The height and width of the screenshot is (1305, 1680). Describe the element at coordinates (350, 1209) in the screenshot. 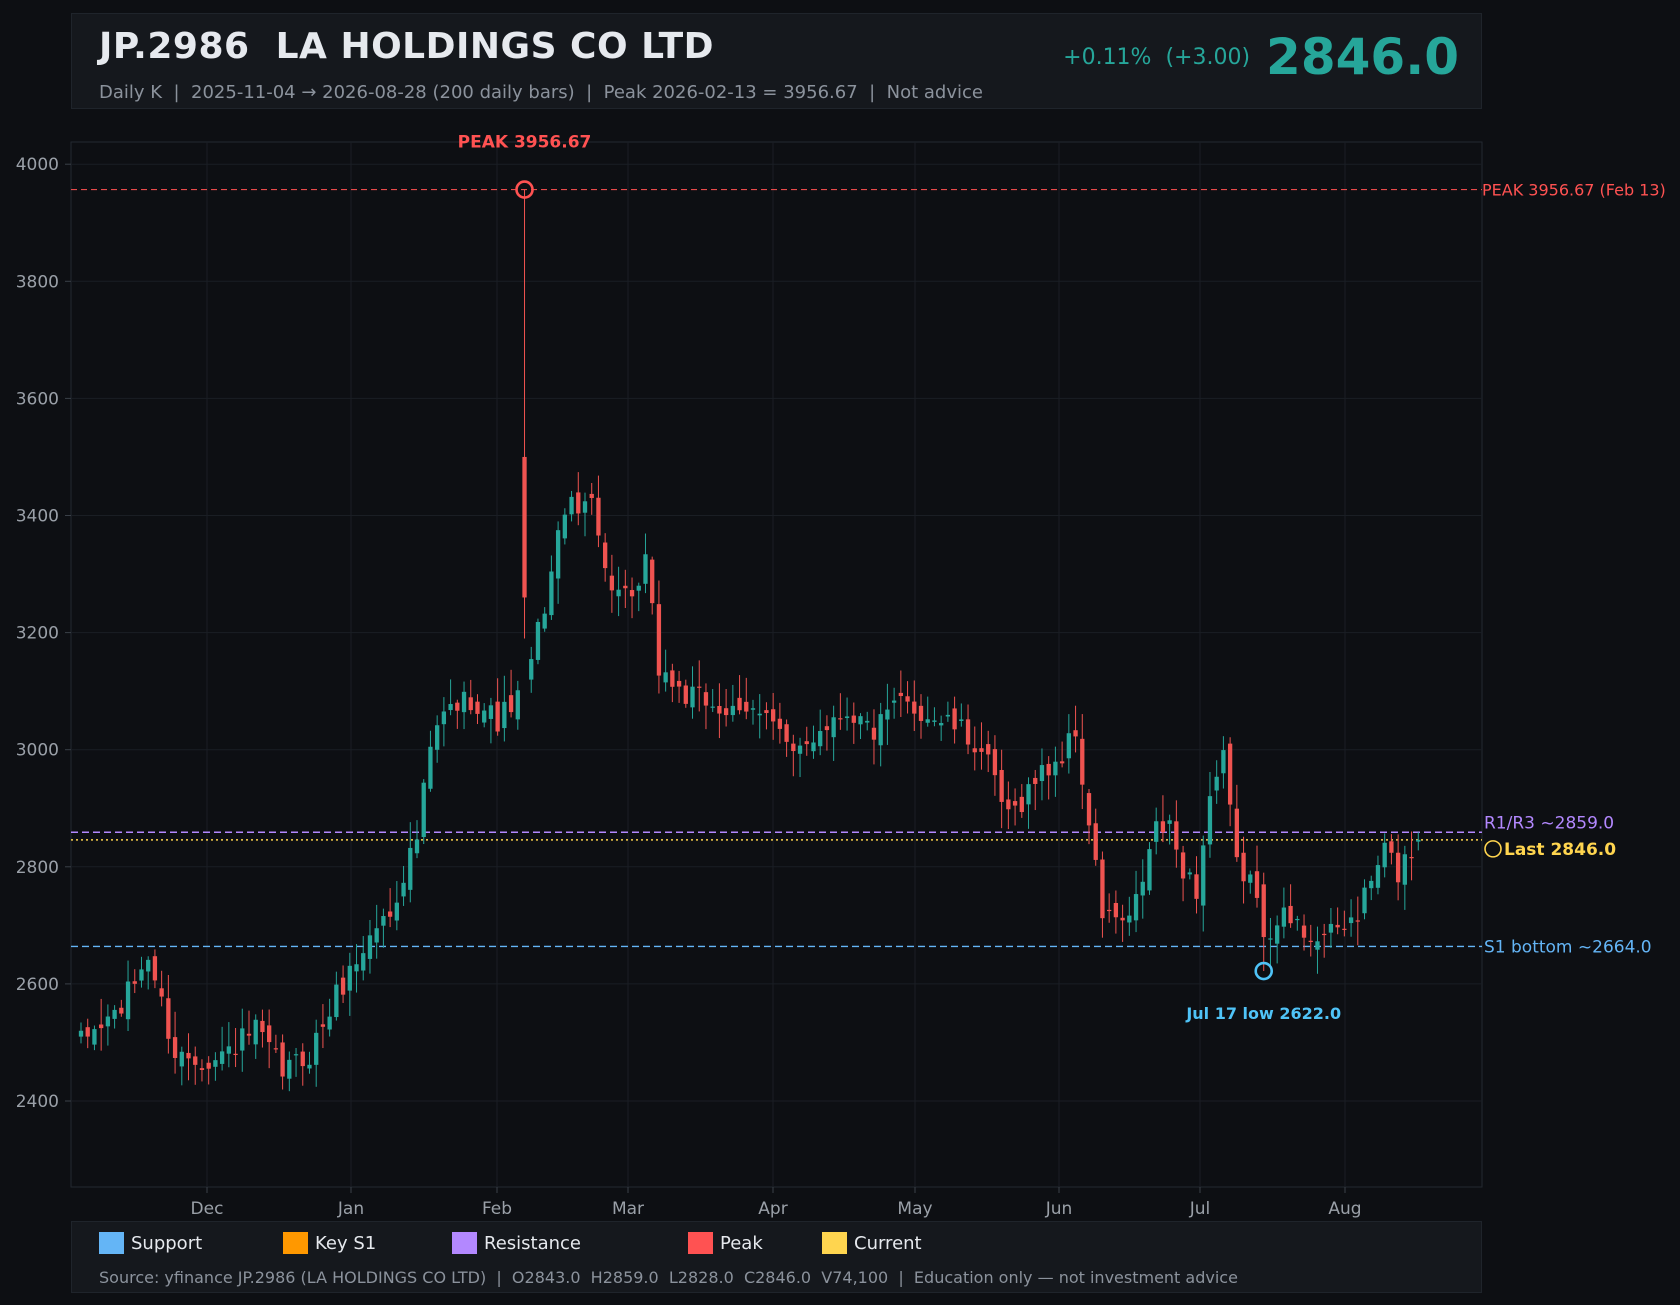

I see `x-tick-label: Jan` at that location.